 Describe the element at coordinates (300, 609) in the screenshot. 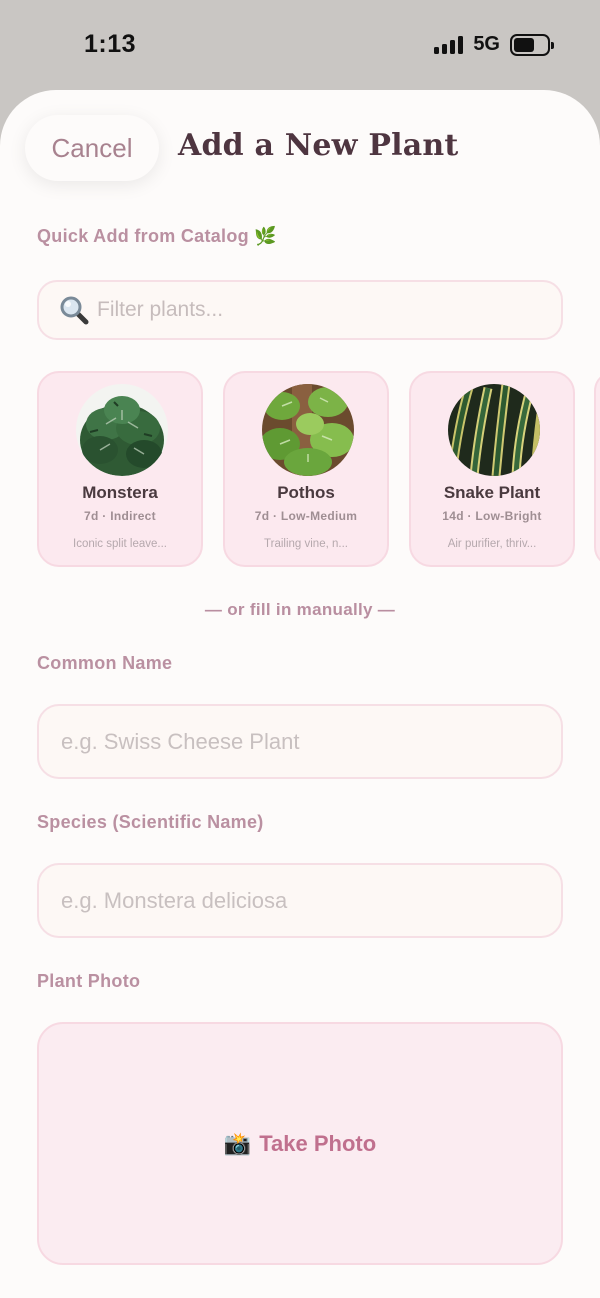

I see `manual-entry-divider: — or fill in manually —` at that location.